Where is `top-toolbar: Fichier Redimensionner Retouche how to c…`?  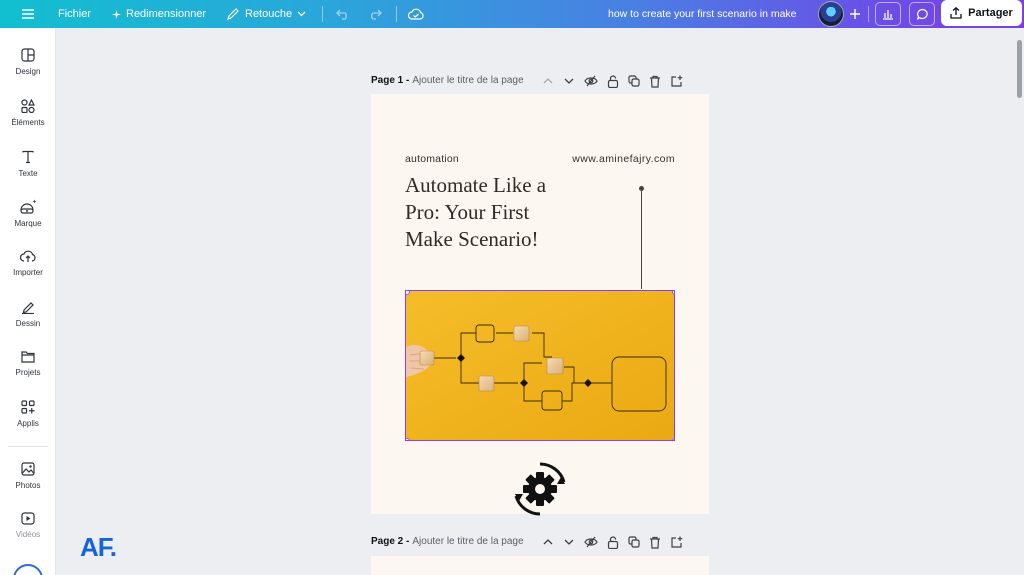 top-toolbar: Fichier Redimensionner Retouche how to c… is located at coordinates (512, 14).